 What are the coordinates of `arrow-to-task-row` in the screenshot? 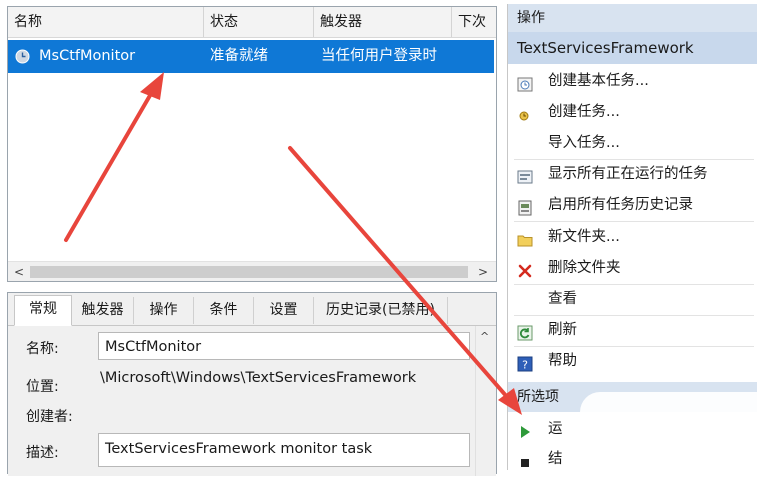 It's located at (114, 157).